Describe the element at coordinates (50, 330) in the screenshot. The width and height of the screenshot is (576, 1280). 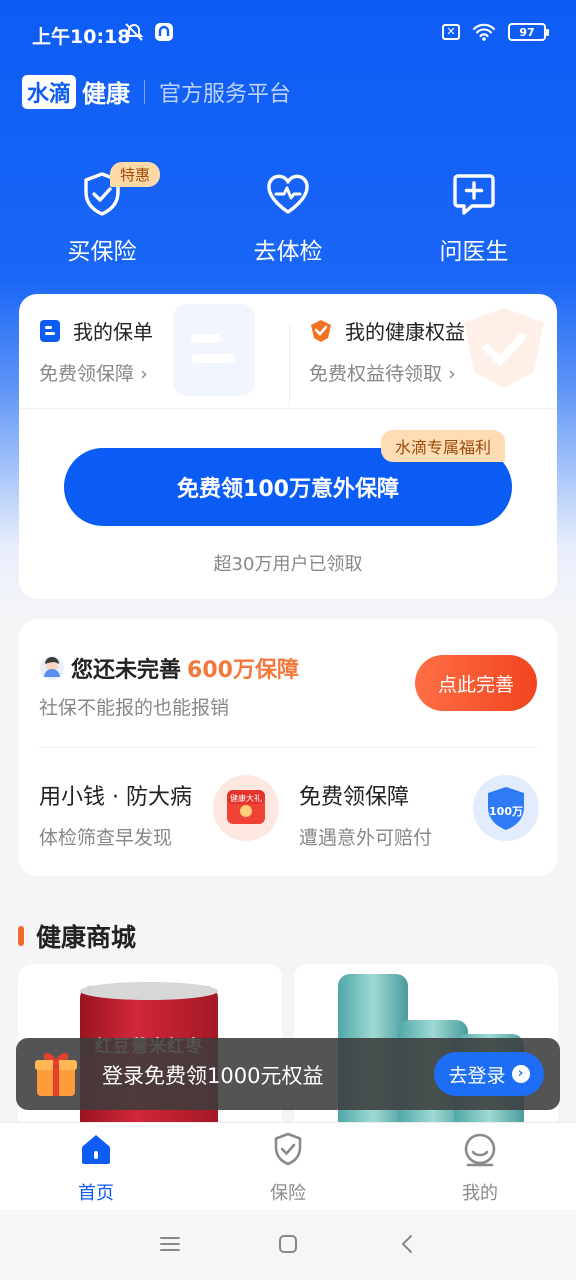
I see `policy-doc-icon` at that location.